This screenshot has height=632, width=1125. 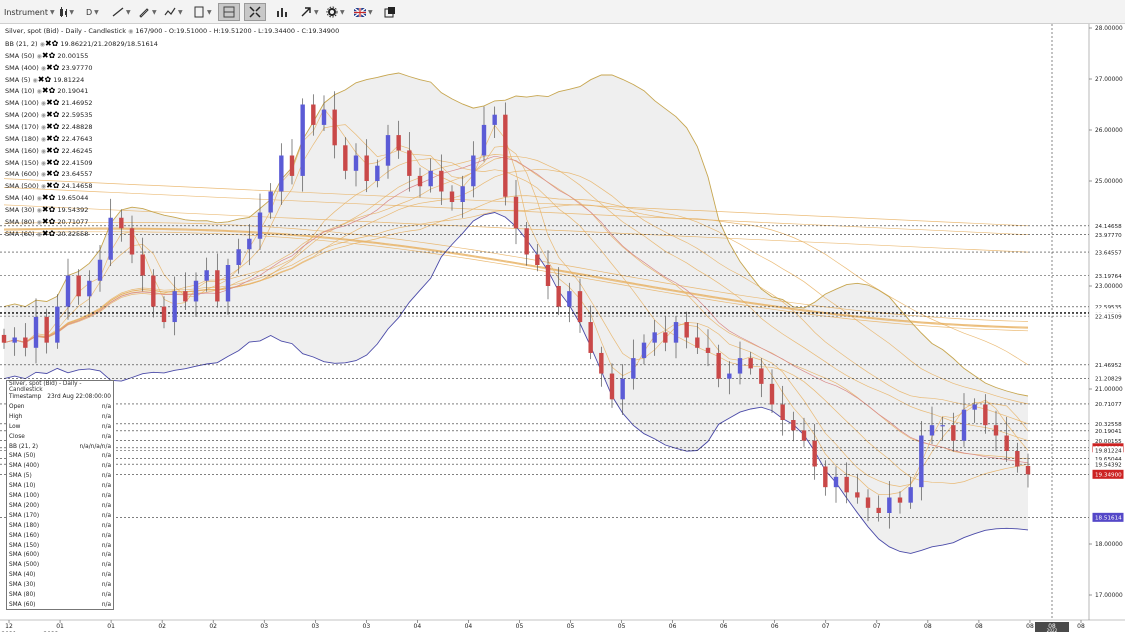 What do you see at coordinates (60, 476) in the screenshot?
I see `data-window-row: SMA (5) n/a` at bounding box center [60, 476].